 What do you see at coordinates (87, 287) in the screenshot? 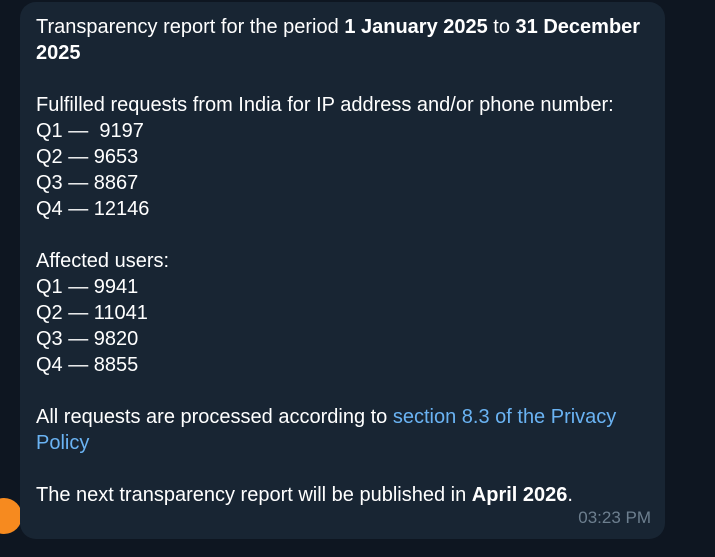
I see `affected-row: Q1 — 9941` at bounding box center [87, 287].